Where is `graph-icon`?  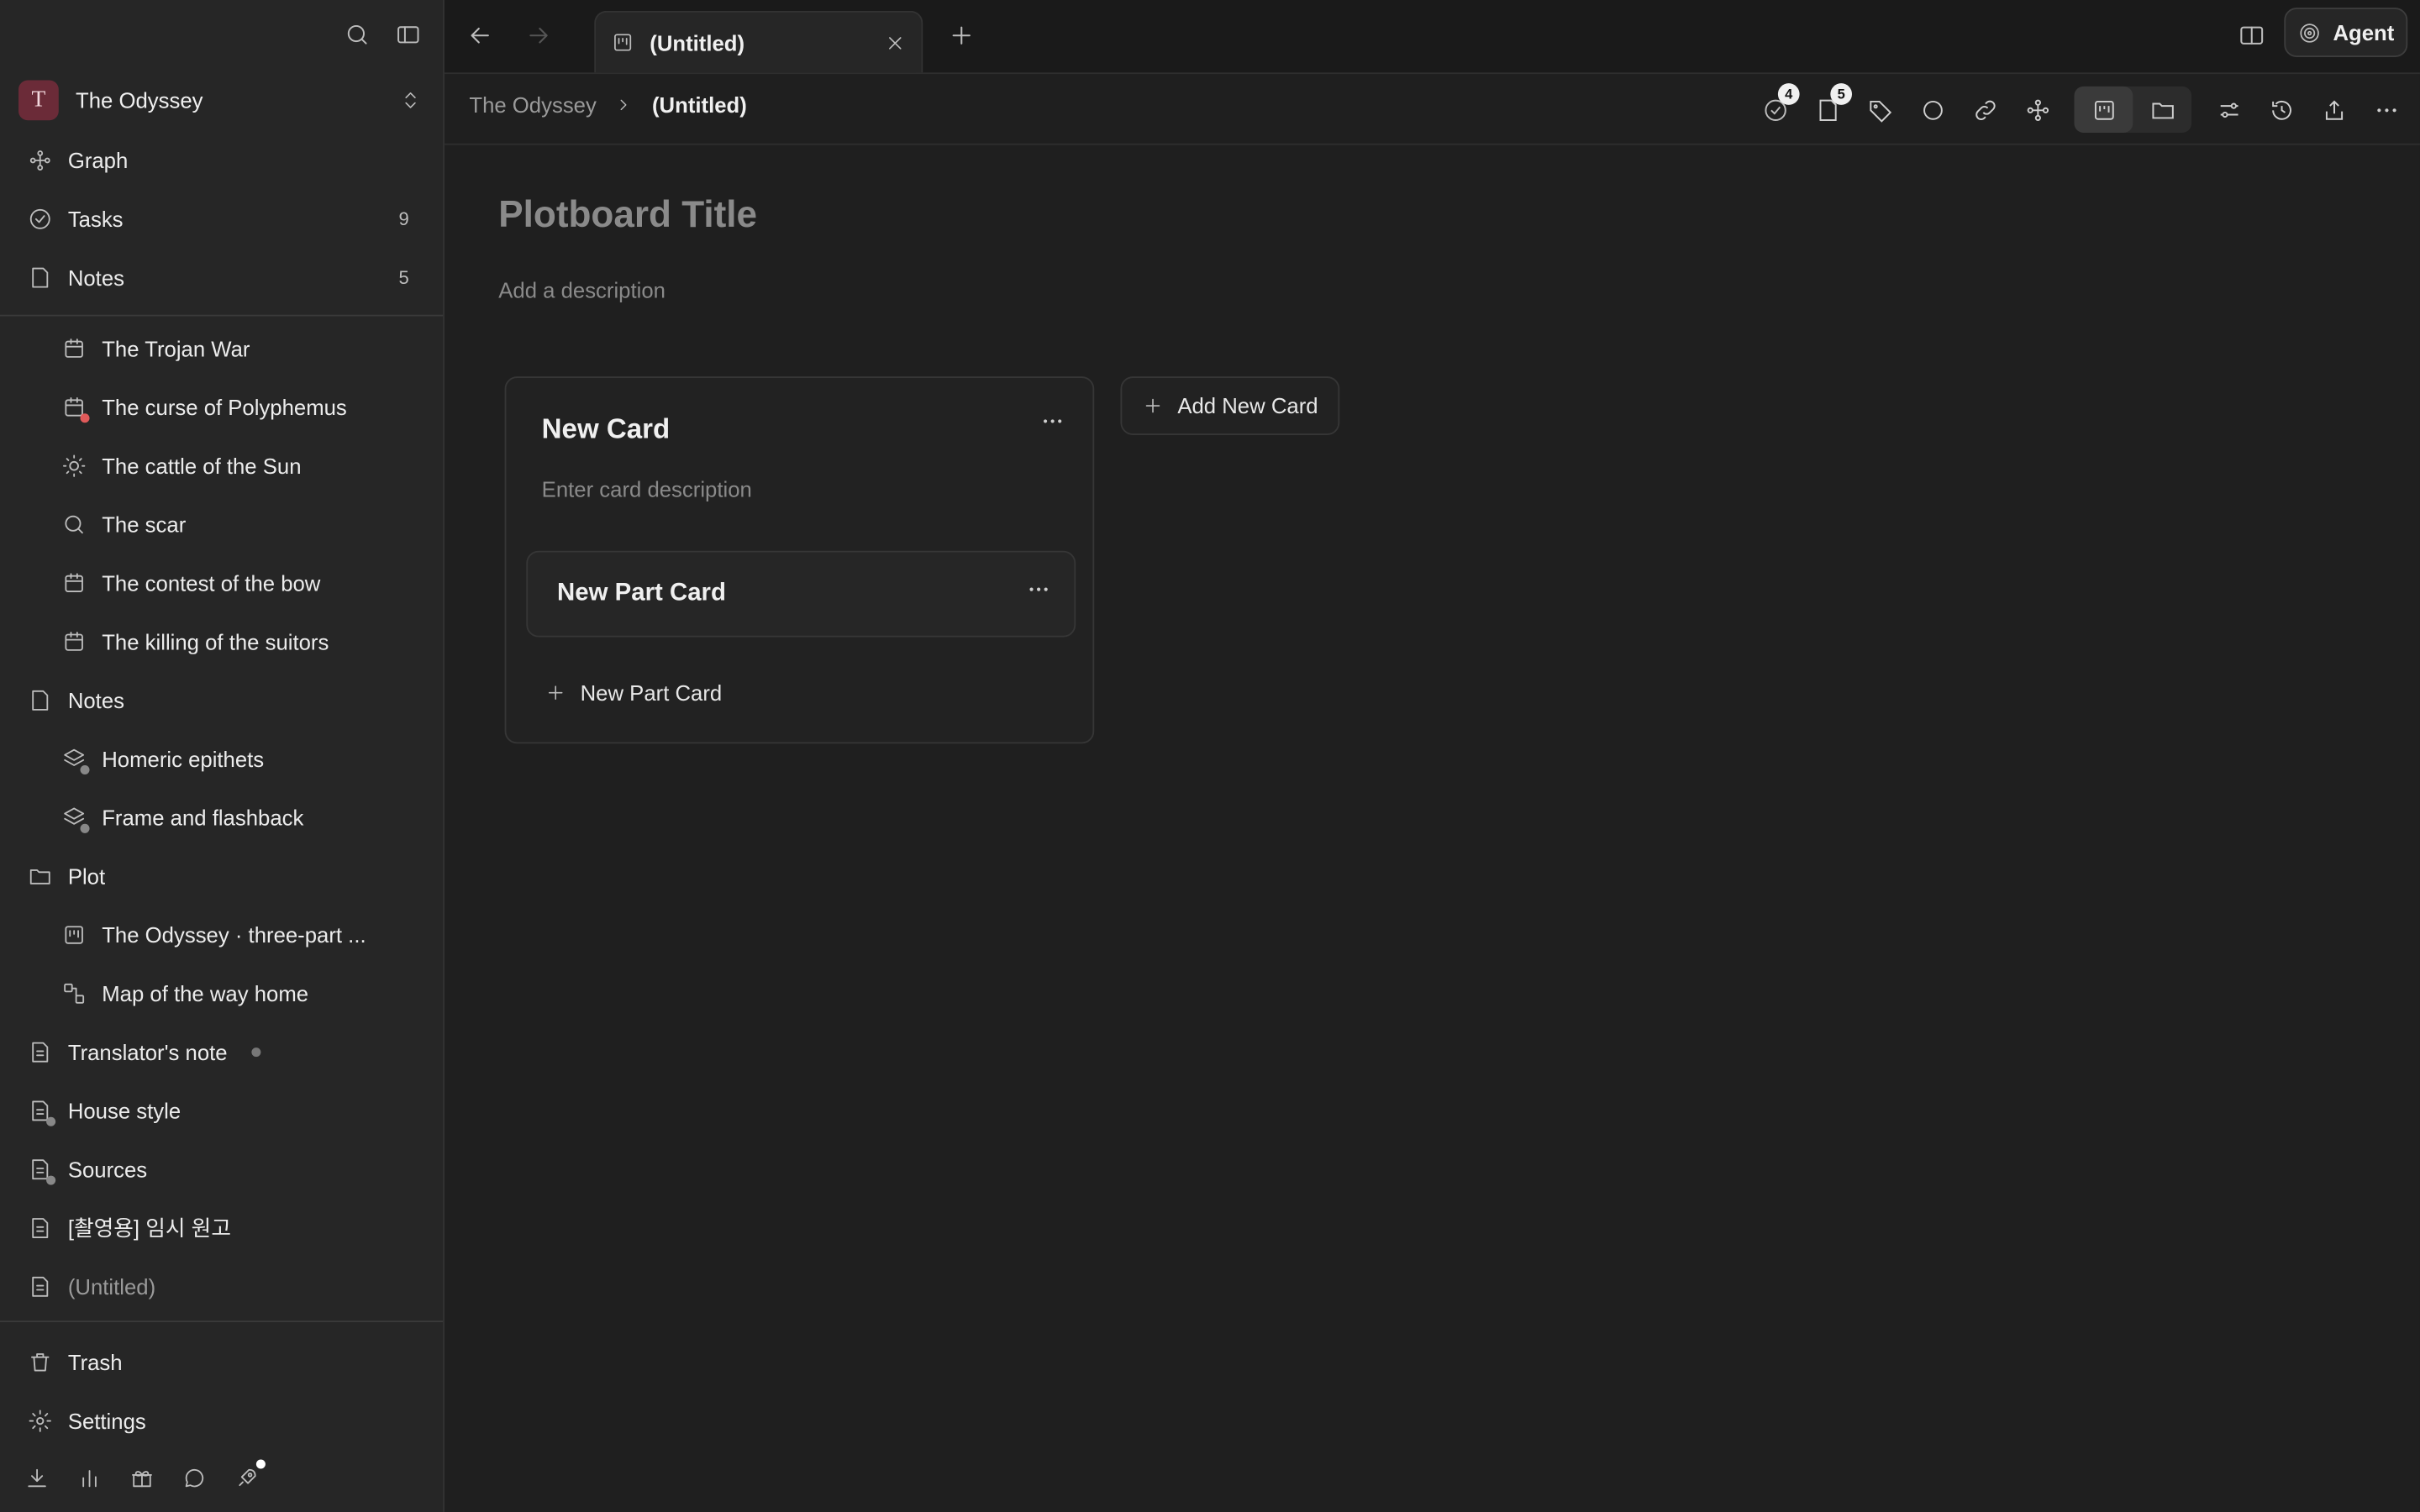 graph-icon is located at coordinates (2038, 109).